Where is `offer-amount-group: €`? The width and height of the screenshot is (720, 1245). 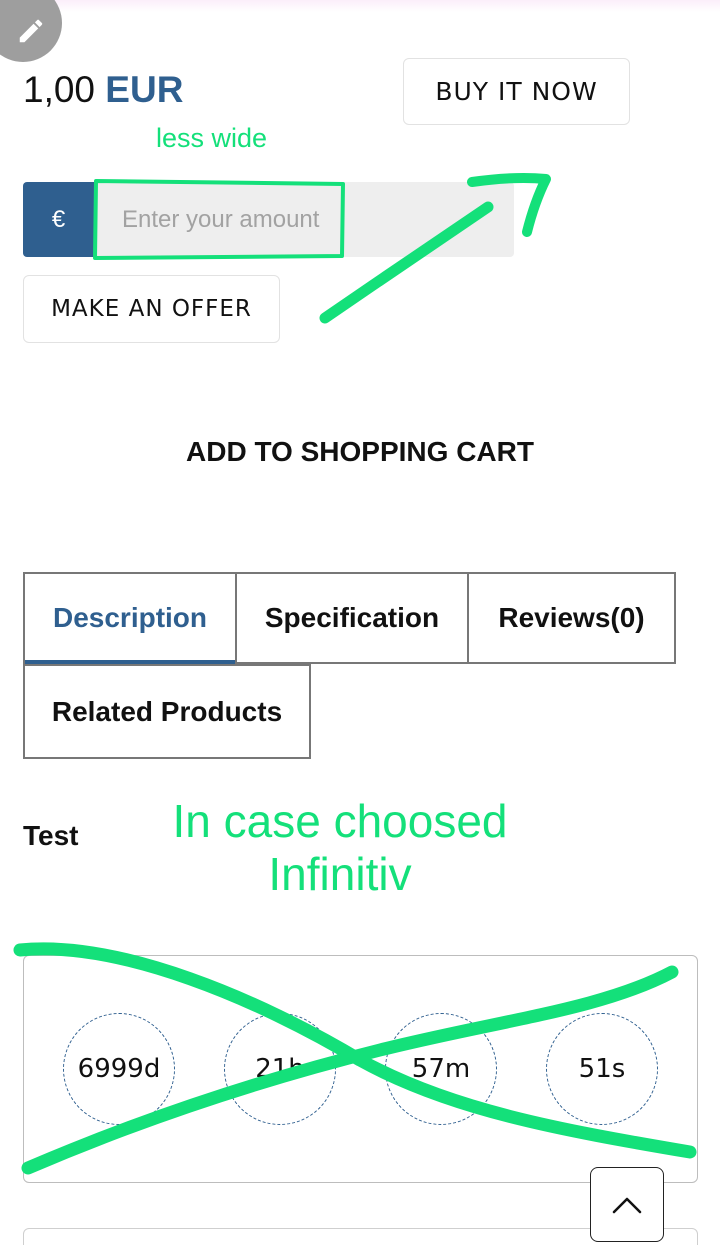
offer-amount-group: € is located at coordinates (268, 219).